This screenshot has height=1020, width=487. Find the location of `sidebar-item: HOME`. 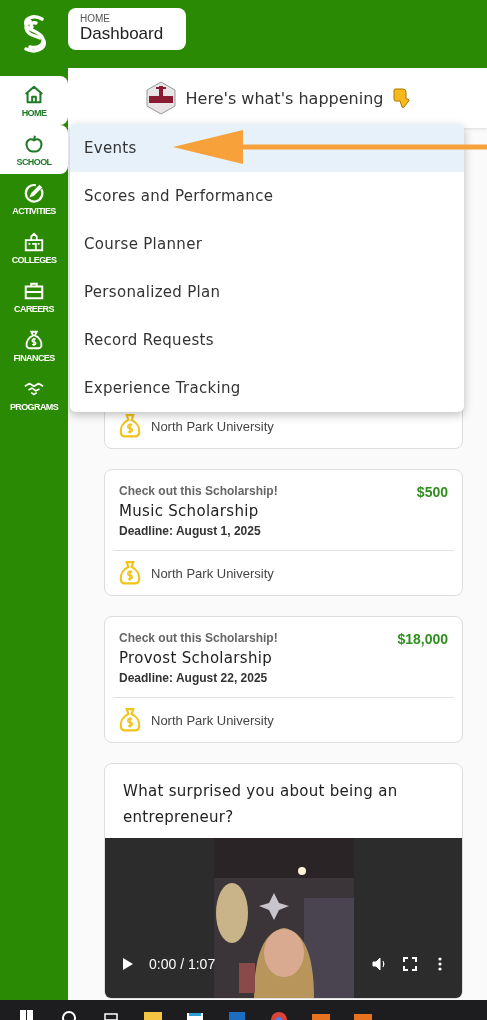

sidebar-item: HOME is located at coordinates (34, 100).